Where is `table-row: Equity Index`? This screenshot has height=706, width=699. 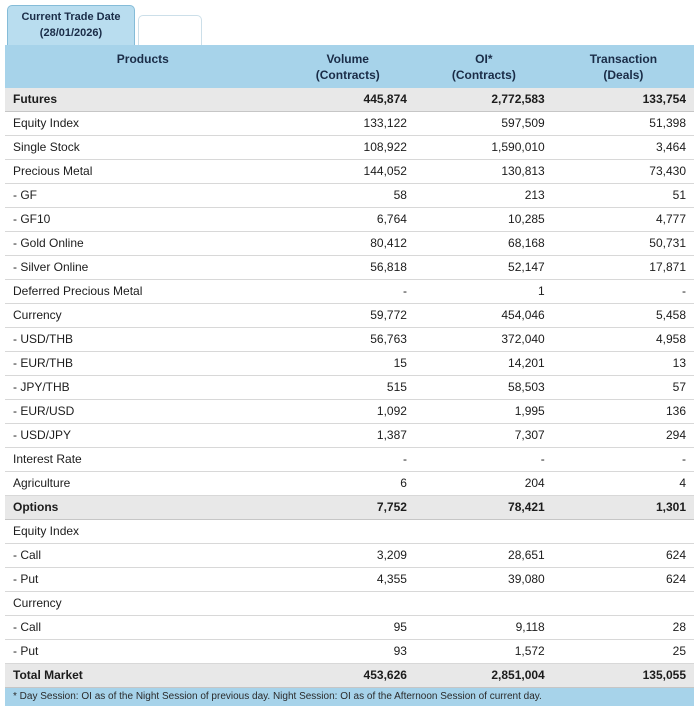
table-row: Equity Index is located at coordinates (349, 531).